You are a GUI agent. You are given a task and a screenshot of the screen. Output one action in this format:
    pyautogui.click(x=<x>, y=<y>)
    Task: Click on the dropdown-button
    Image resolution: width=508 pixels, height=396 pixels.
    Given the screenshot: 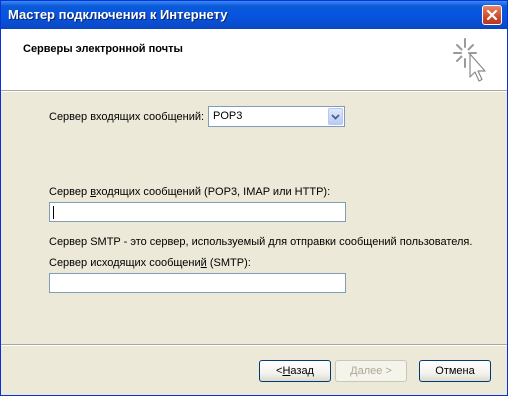 What is the action you would take?
    pyautogui.click(x=335, y=116)
    